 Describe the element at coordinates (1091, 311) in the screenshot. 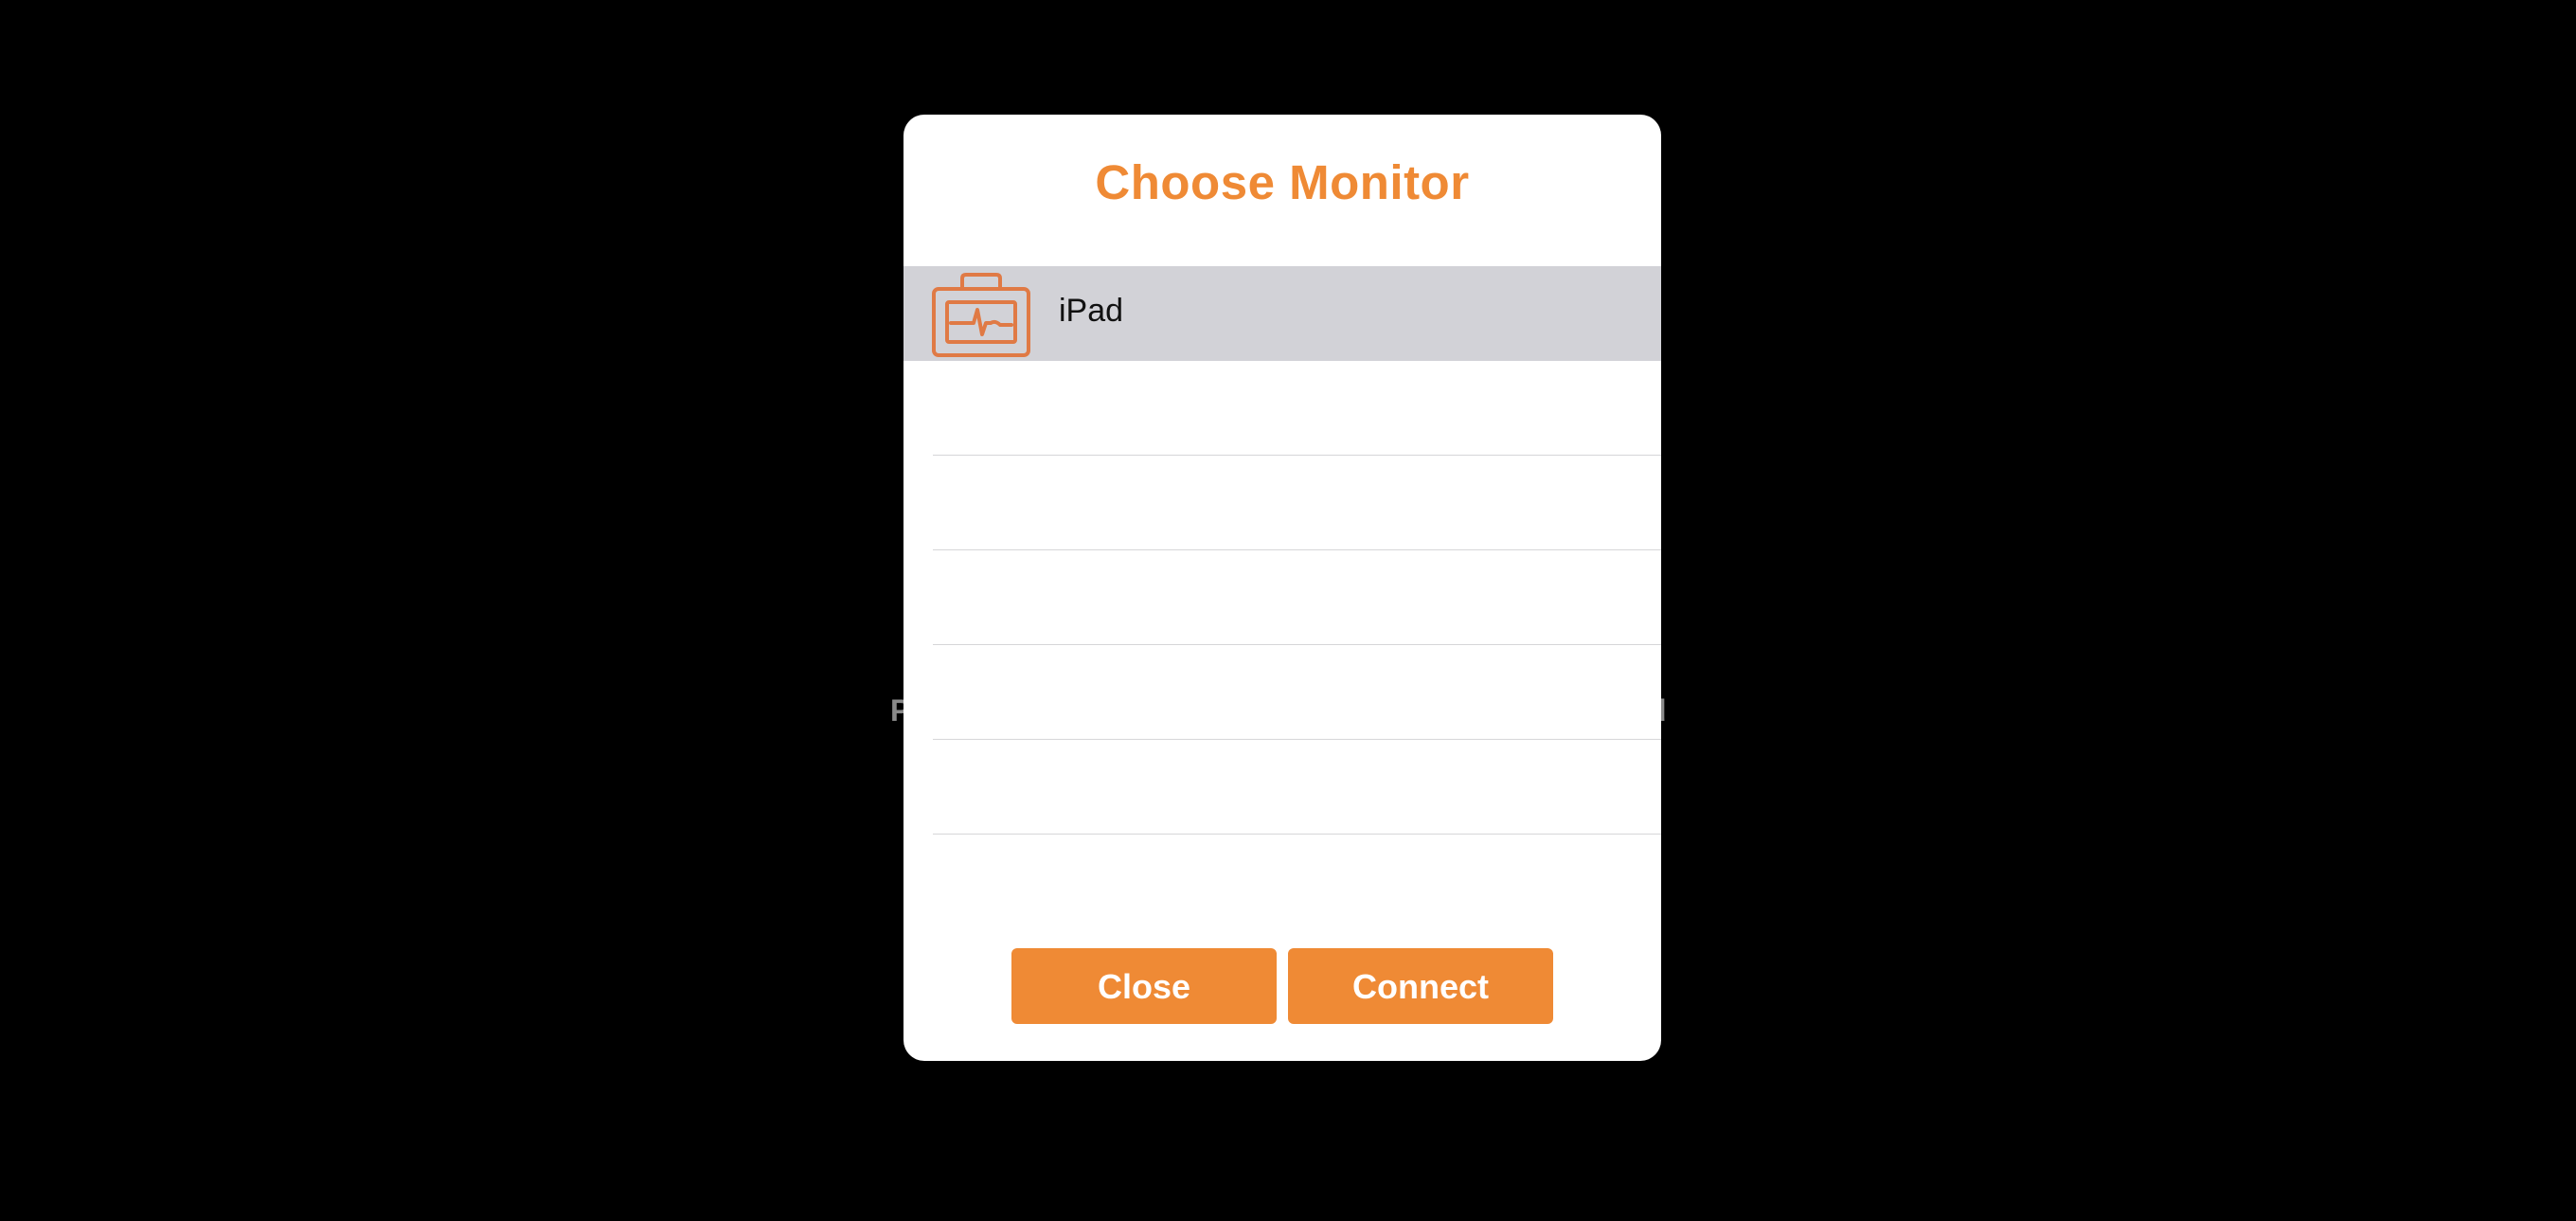

I see `monitor-list-item-label: iPad` at that location.